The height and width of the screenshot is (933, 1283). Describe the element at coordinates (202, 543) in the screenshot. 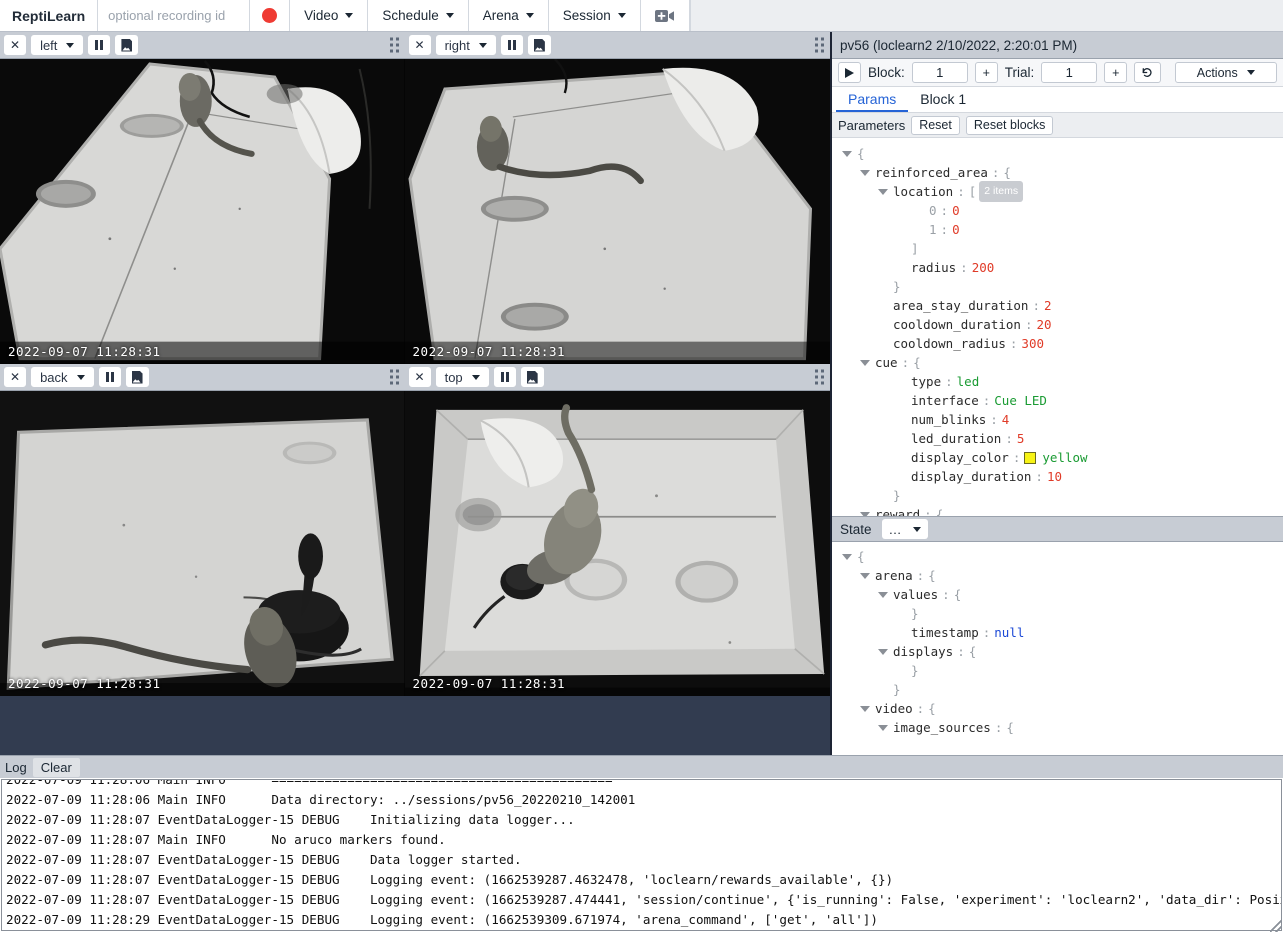

I see `video-feed-back: 2022-09-07 11:28:31` at that location.